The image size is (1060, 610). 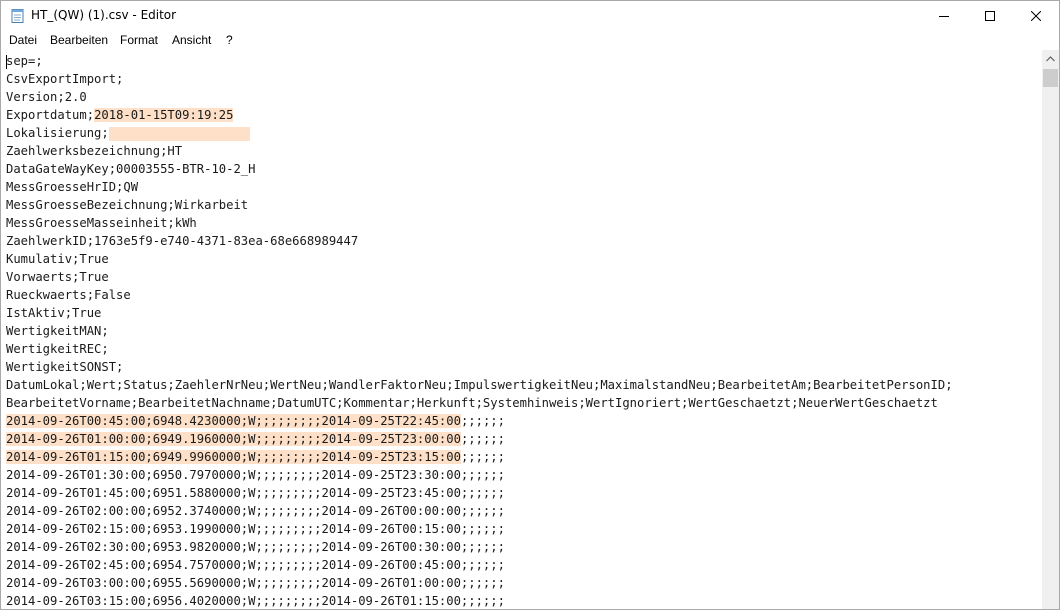 I want to click on chevron-up-icon, so click(x=1050, y=58).